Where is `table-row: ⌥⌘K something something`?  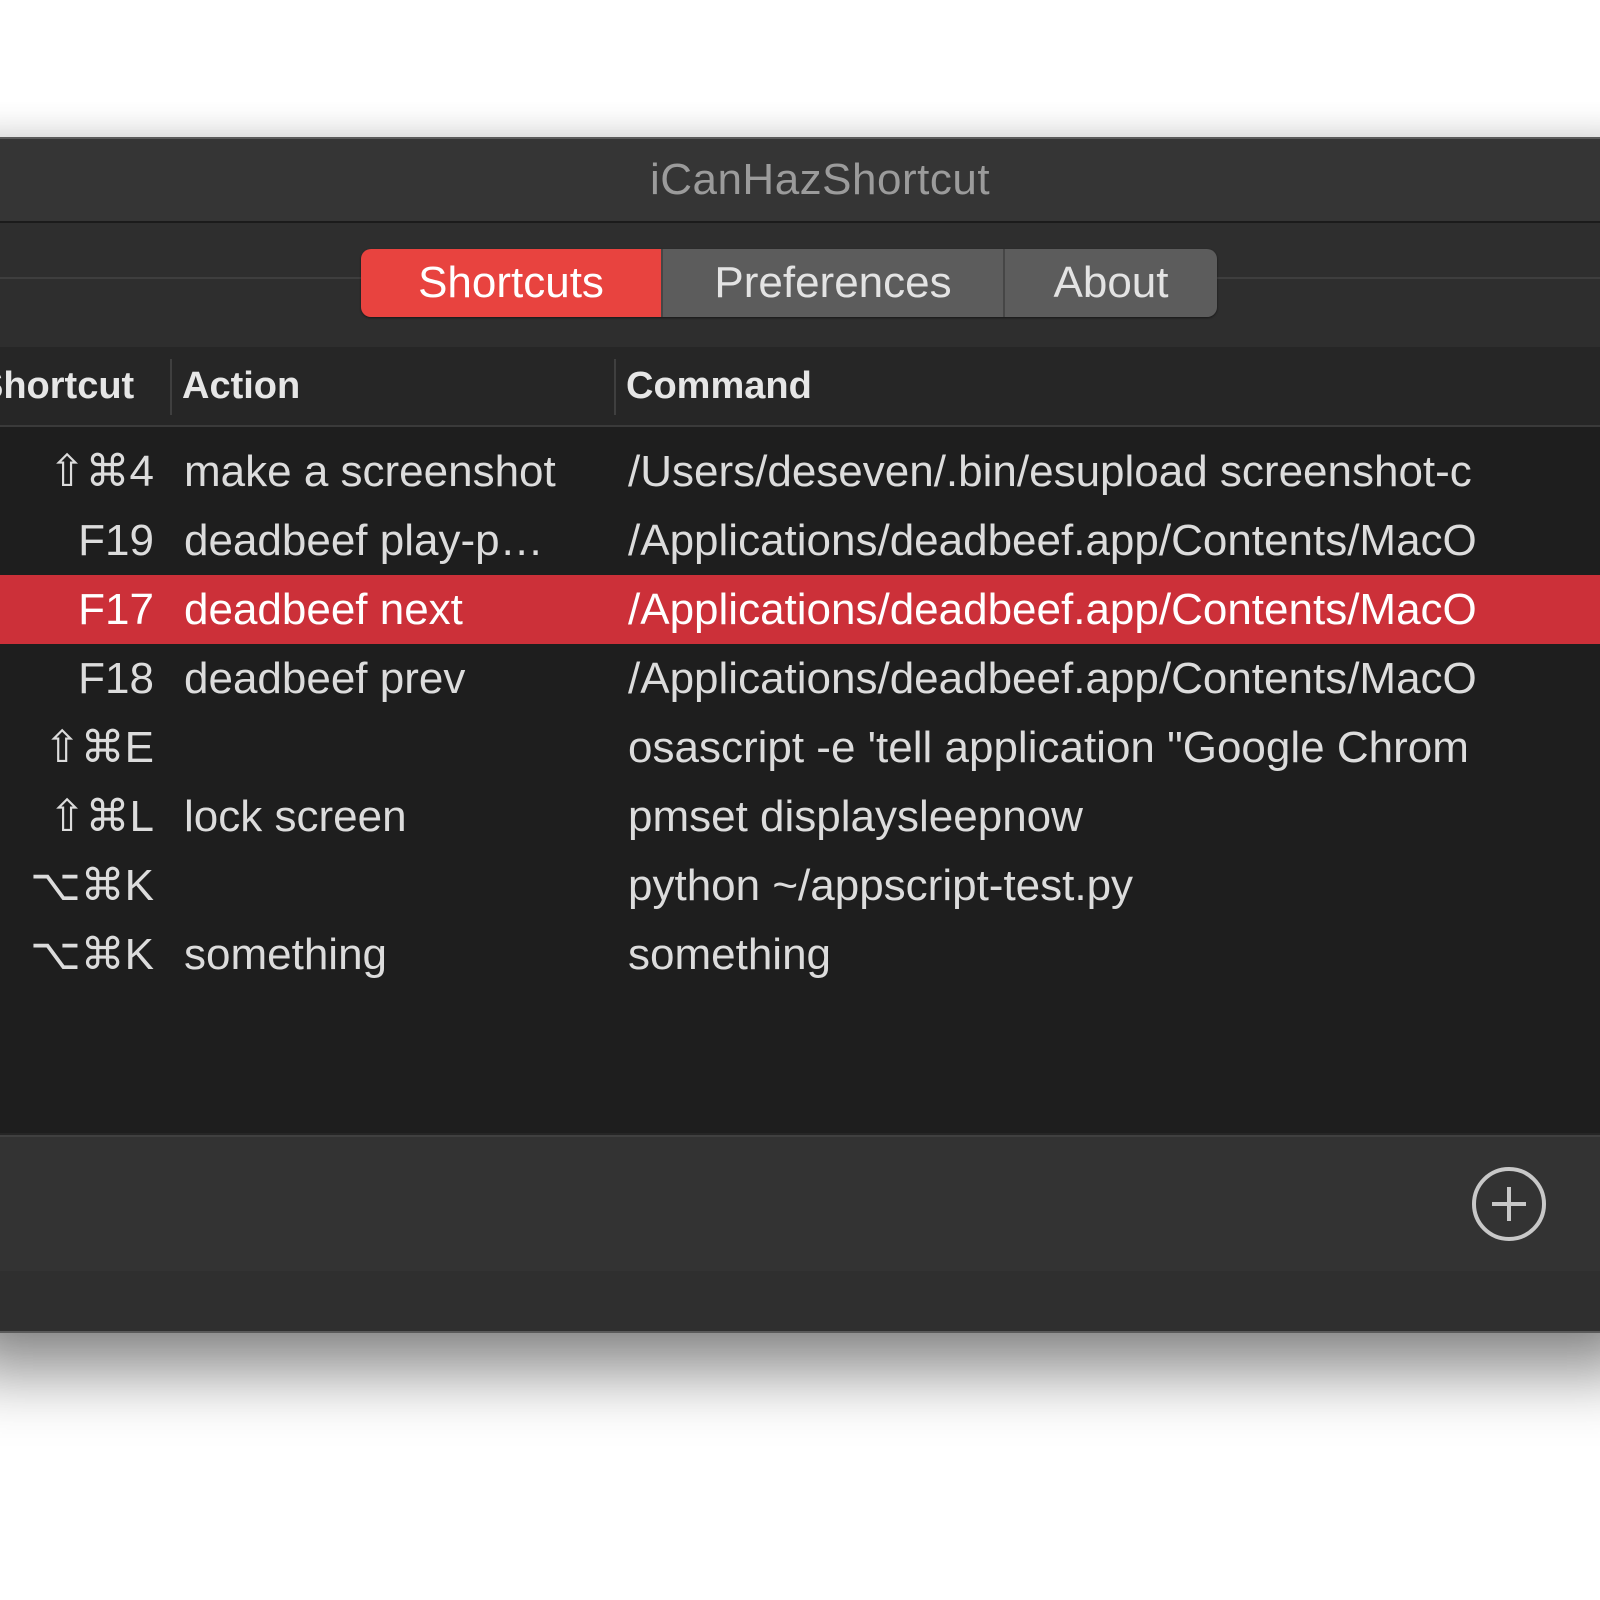 table-row: ⌥⌘K something something is located at coordinates (800, 954).